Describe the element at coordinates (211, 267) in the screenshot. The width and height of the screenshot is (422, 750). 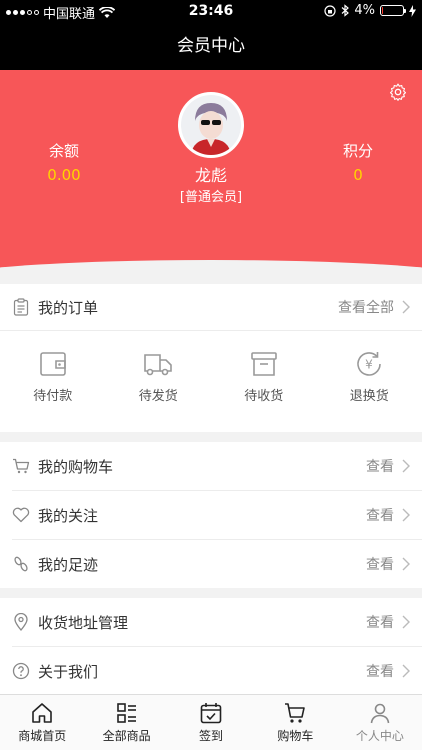
I see `header-curve` at that location.